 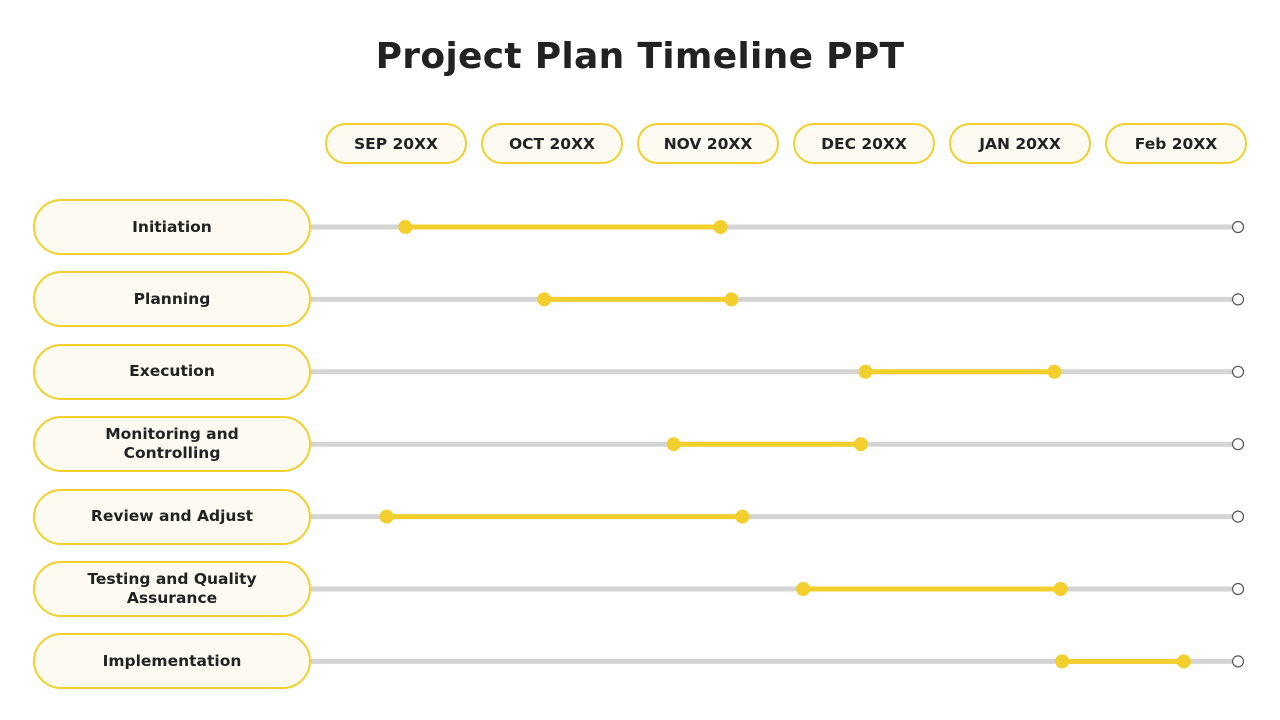 I want to click on task-label-text: Testing and Quality Assurance, so click(x=172, y=588).